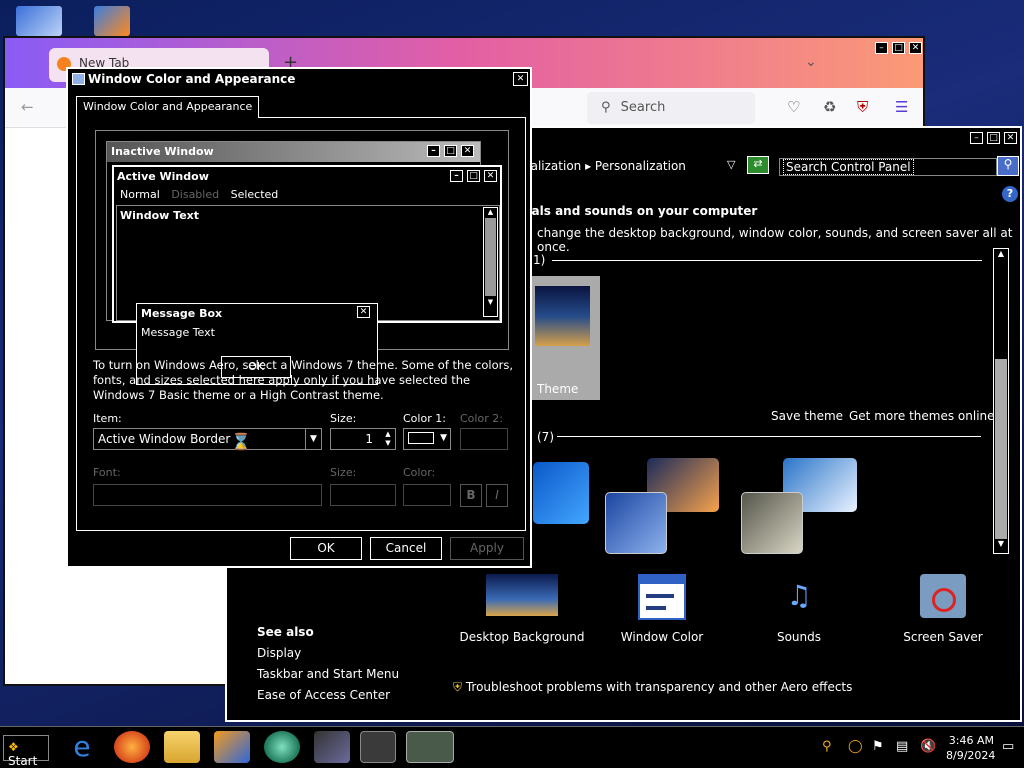  I want to click on group-count: (7), so click(545, 437).